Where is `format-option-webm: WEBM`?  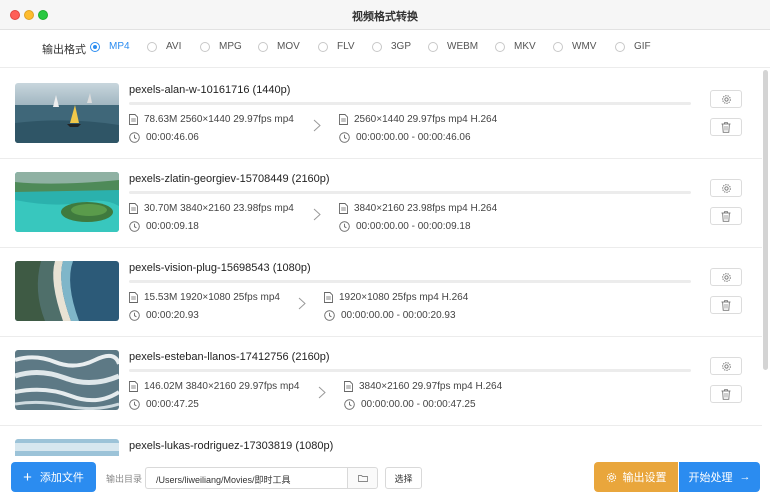
format-option-webm: WEBM is located at coordinates (453, 46).